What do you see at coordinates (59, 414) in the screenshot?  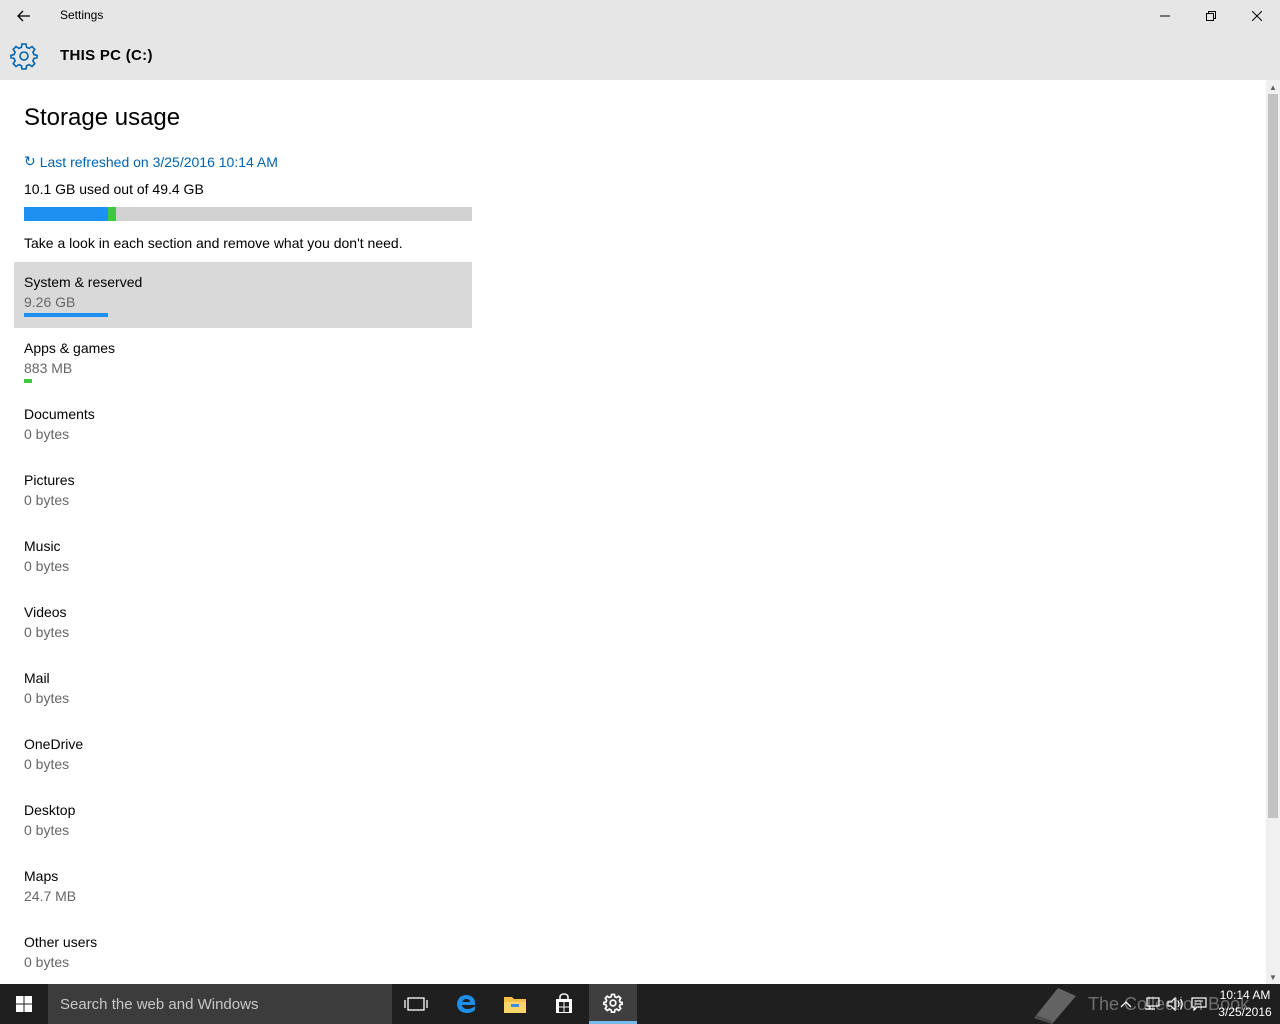 I see `category-name: Documents` at bounding box center [59, 414].